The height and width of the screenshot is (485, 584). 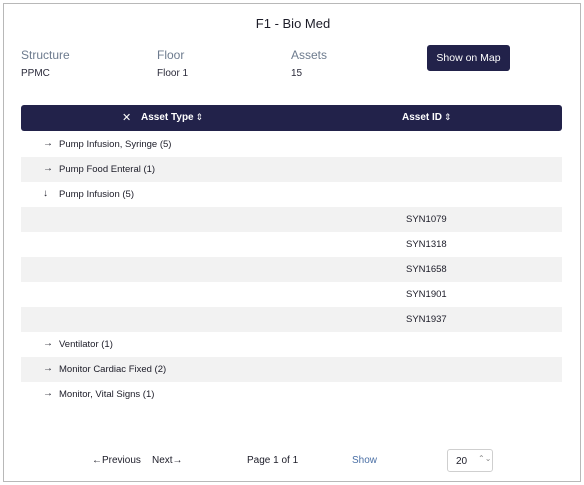 I want to click on assets-label: Assets, so click(x=309, y=55).